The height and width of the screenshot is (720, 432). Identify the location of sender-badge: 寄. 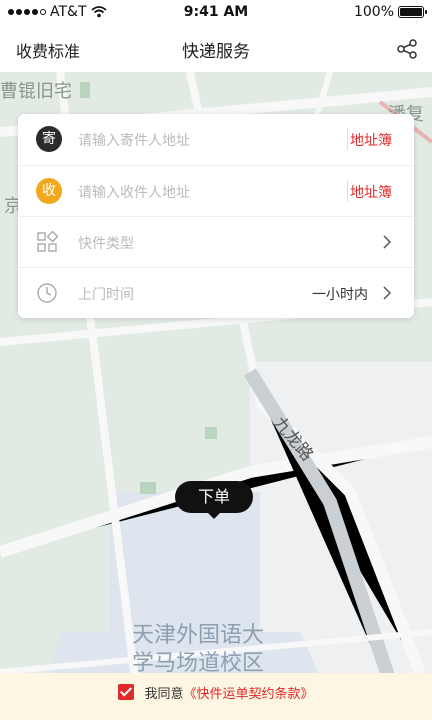
(49, 139).